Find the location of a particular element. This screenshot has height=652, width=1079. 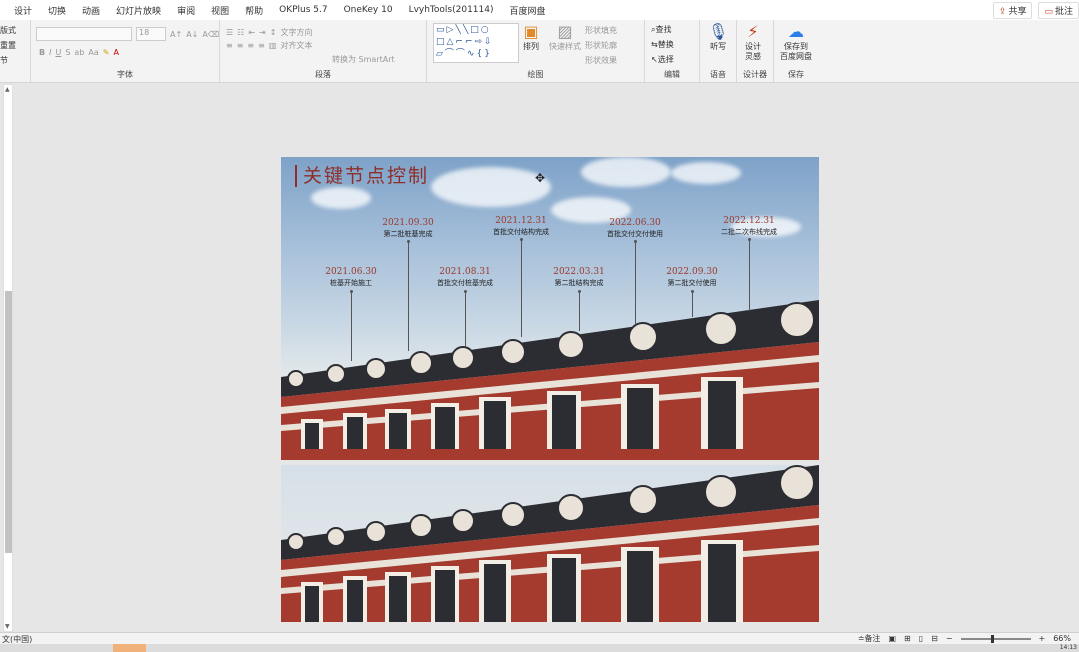

scrollbar-thumb is located at coordinates (8, 422).